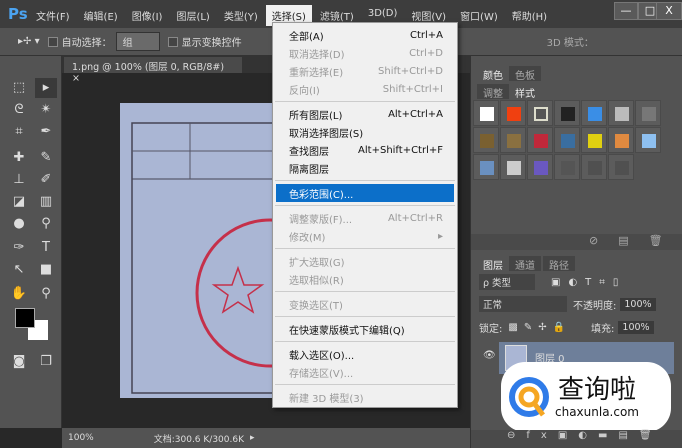 The image size is (682, 448). I want to click on document-tab: 1.png @ 100% (图层 0, RGB/8#) ×, so click(153, 70).